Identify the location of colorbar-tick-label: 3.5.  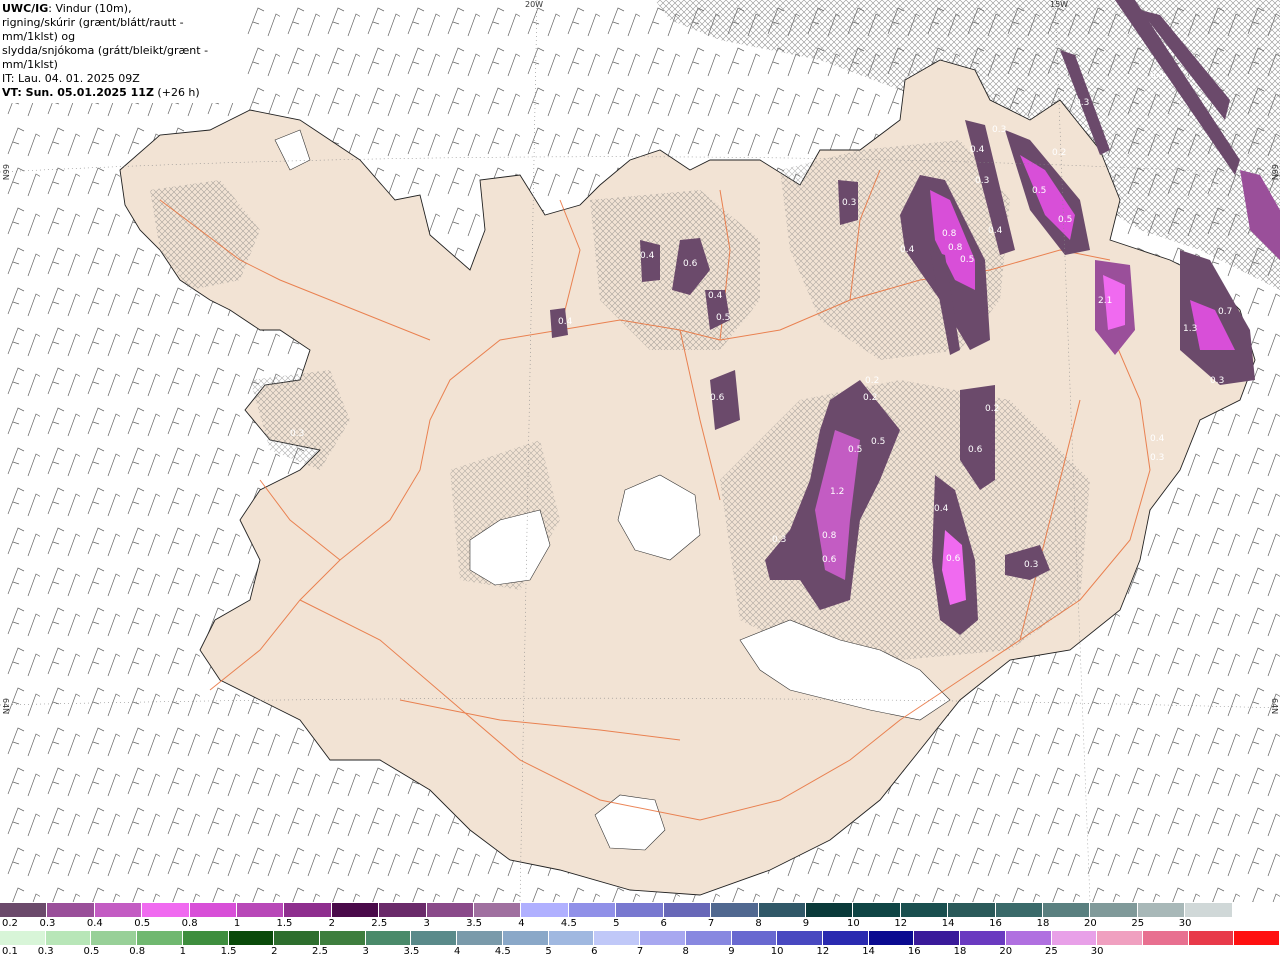
(474, 923).